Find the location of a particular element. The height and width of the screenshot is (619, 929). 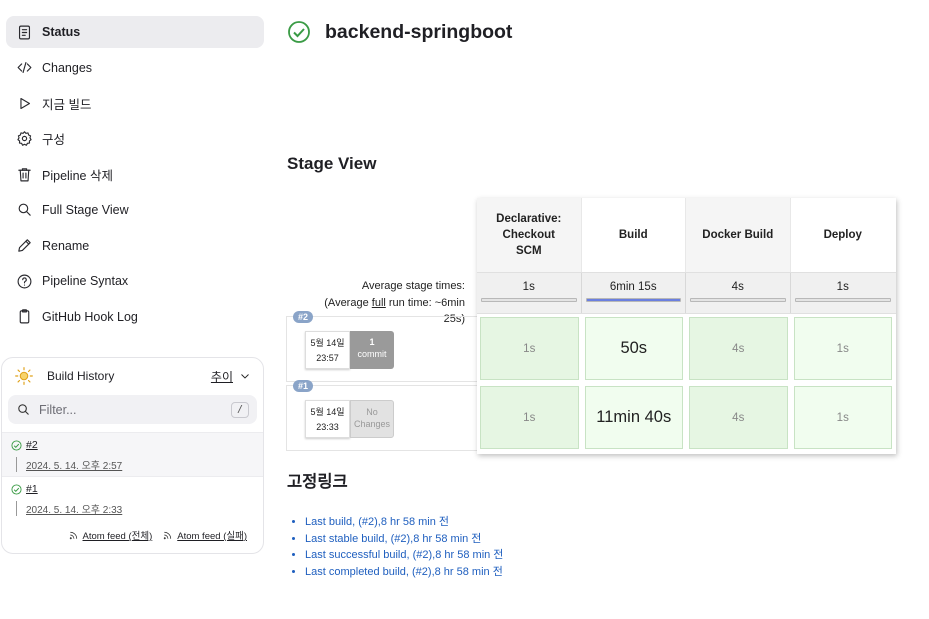

stage-header: Declarative: Checkout SCM is located at coordinates (529, 235).